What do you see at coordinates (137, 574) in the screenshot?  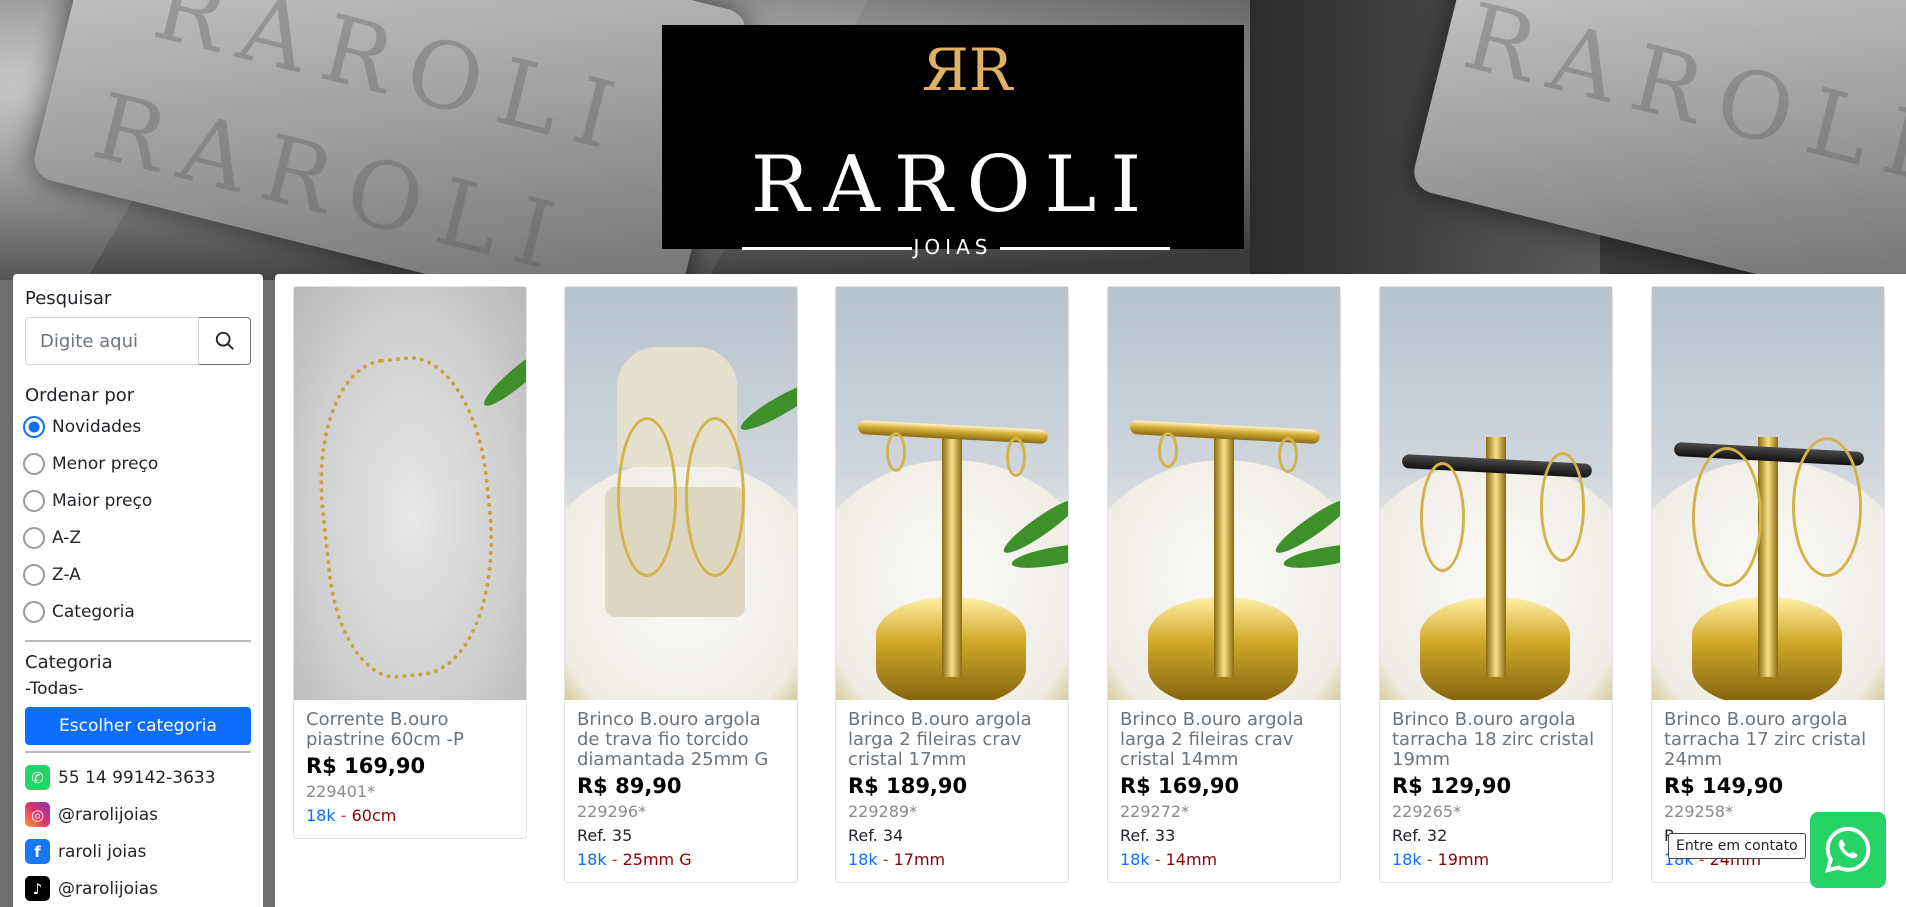 I see `sort-option-z-a: Z-A` at bounding box center [137, 574].